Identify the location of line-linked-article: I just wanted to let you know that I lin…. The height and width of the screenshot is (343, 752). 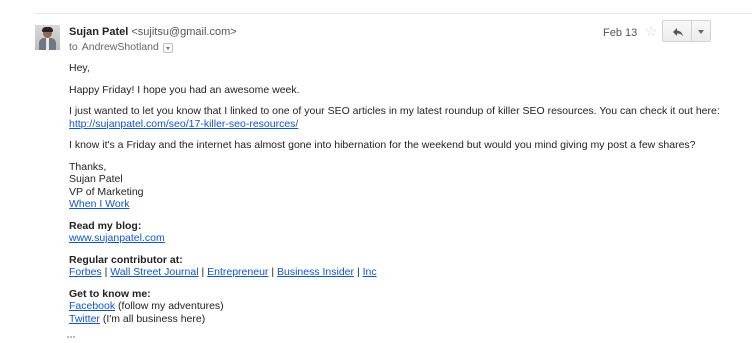
(399, 117).